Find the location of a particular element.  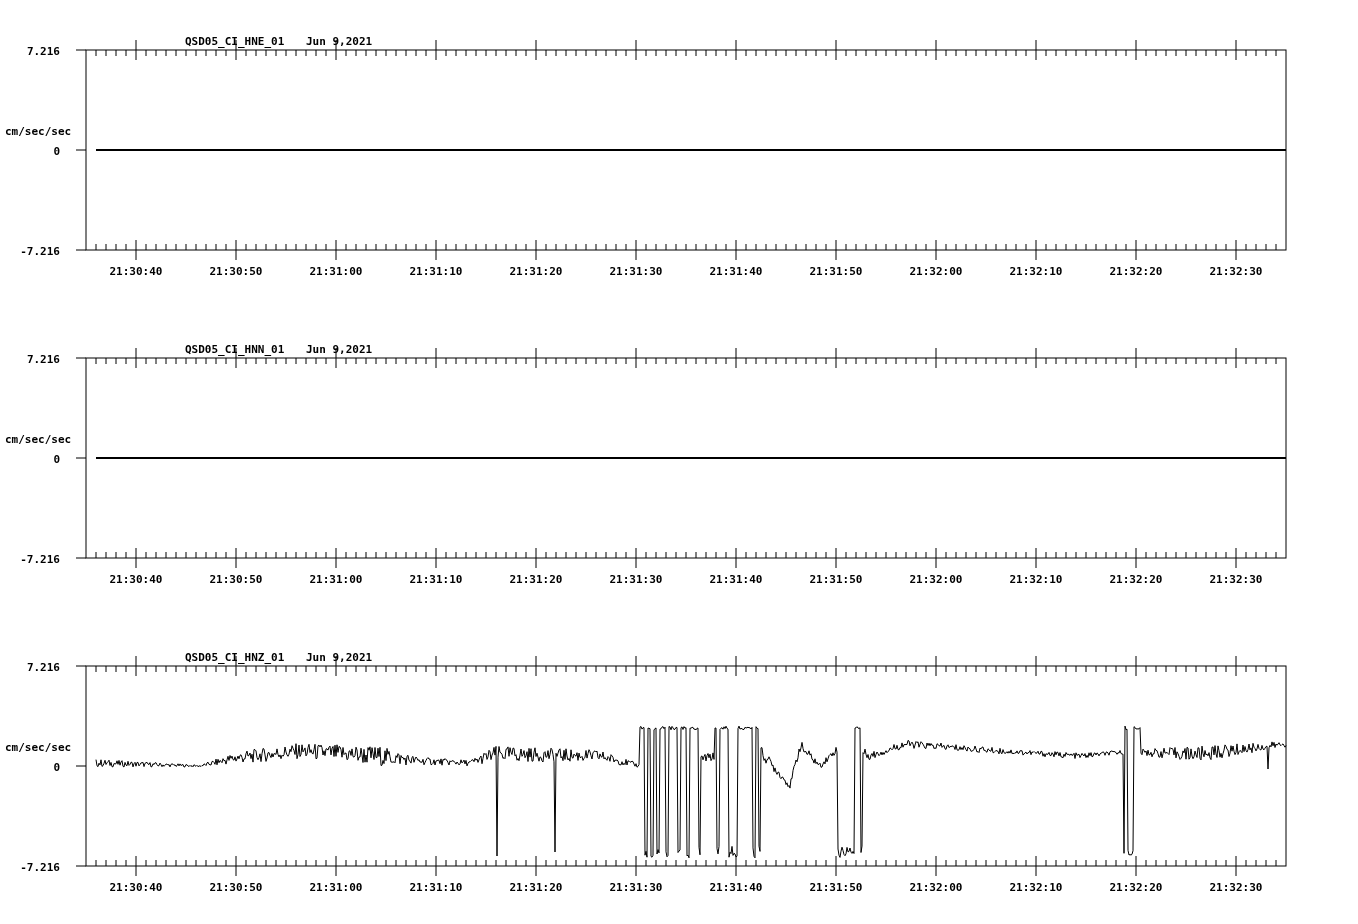

station-label: QSD05_CI_HNE_01 is located at coordinates (235, 41).